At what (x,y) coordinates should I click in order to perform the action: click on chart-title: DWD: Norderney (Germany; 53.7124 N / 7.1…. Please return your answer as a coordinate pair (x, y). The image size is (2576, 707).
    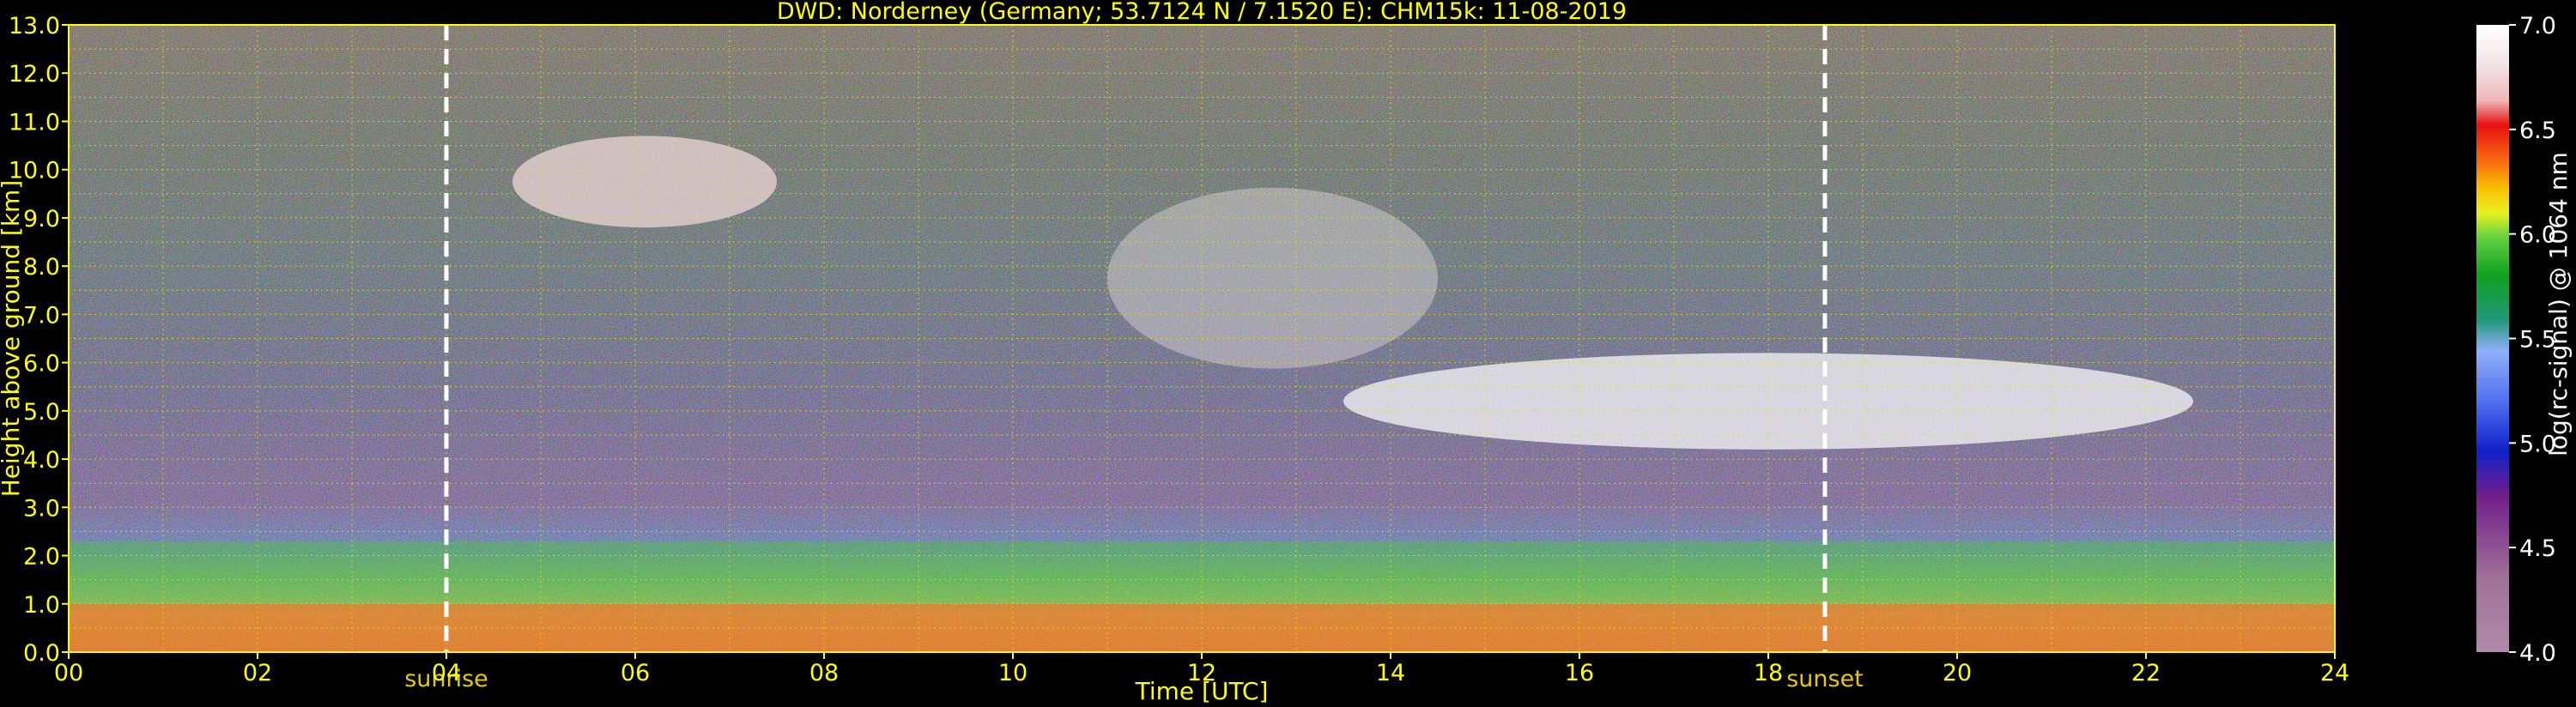
    Looking at the image, I should click on (1202, 12).